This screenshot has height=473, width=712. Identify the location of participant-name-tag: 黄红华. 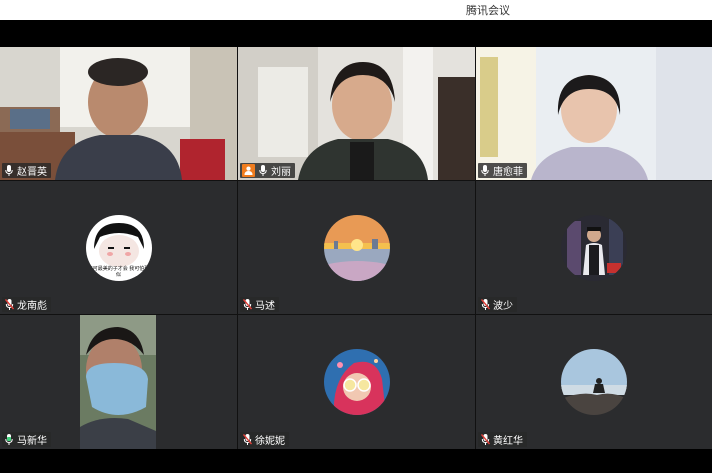
(502, 439).